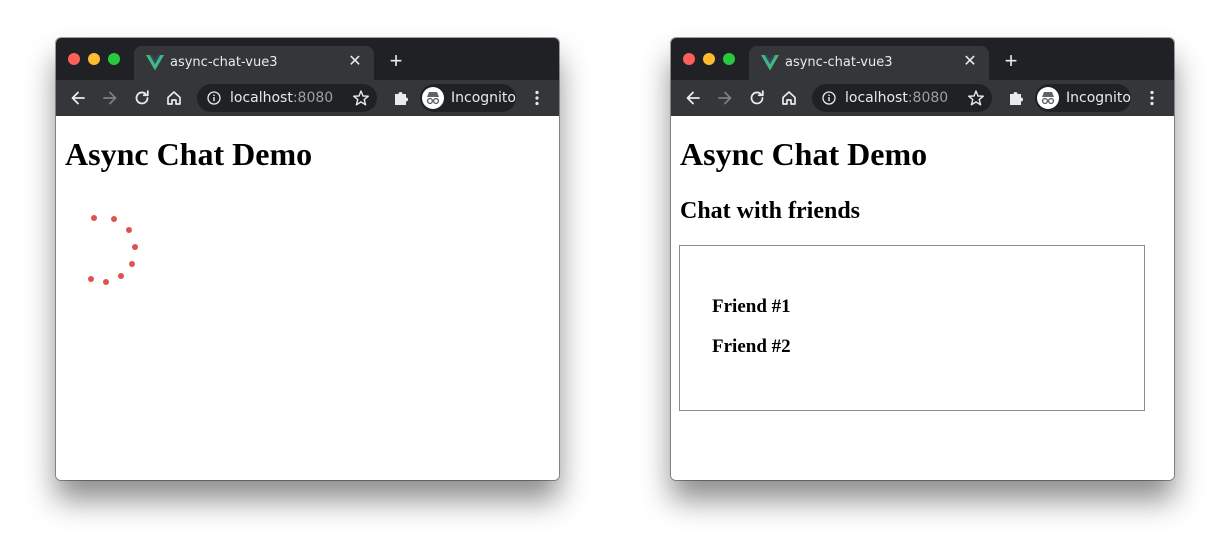 The height and width of the screenshot is (554, 1230). What do you see at coordinates (751, 347) in the screenshot?
I see `list-item: Friend #2` at bounding box center [751, 347].